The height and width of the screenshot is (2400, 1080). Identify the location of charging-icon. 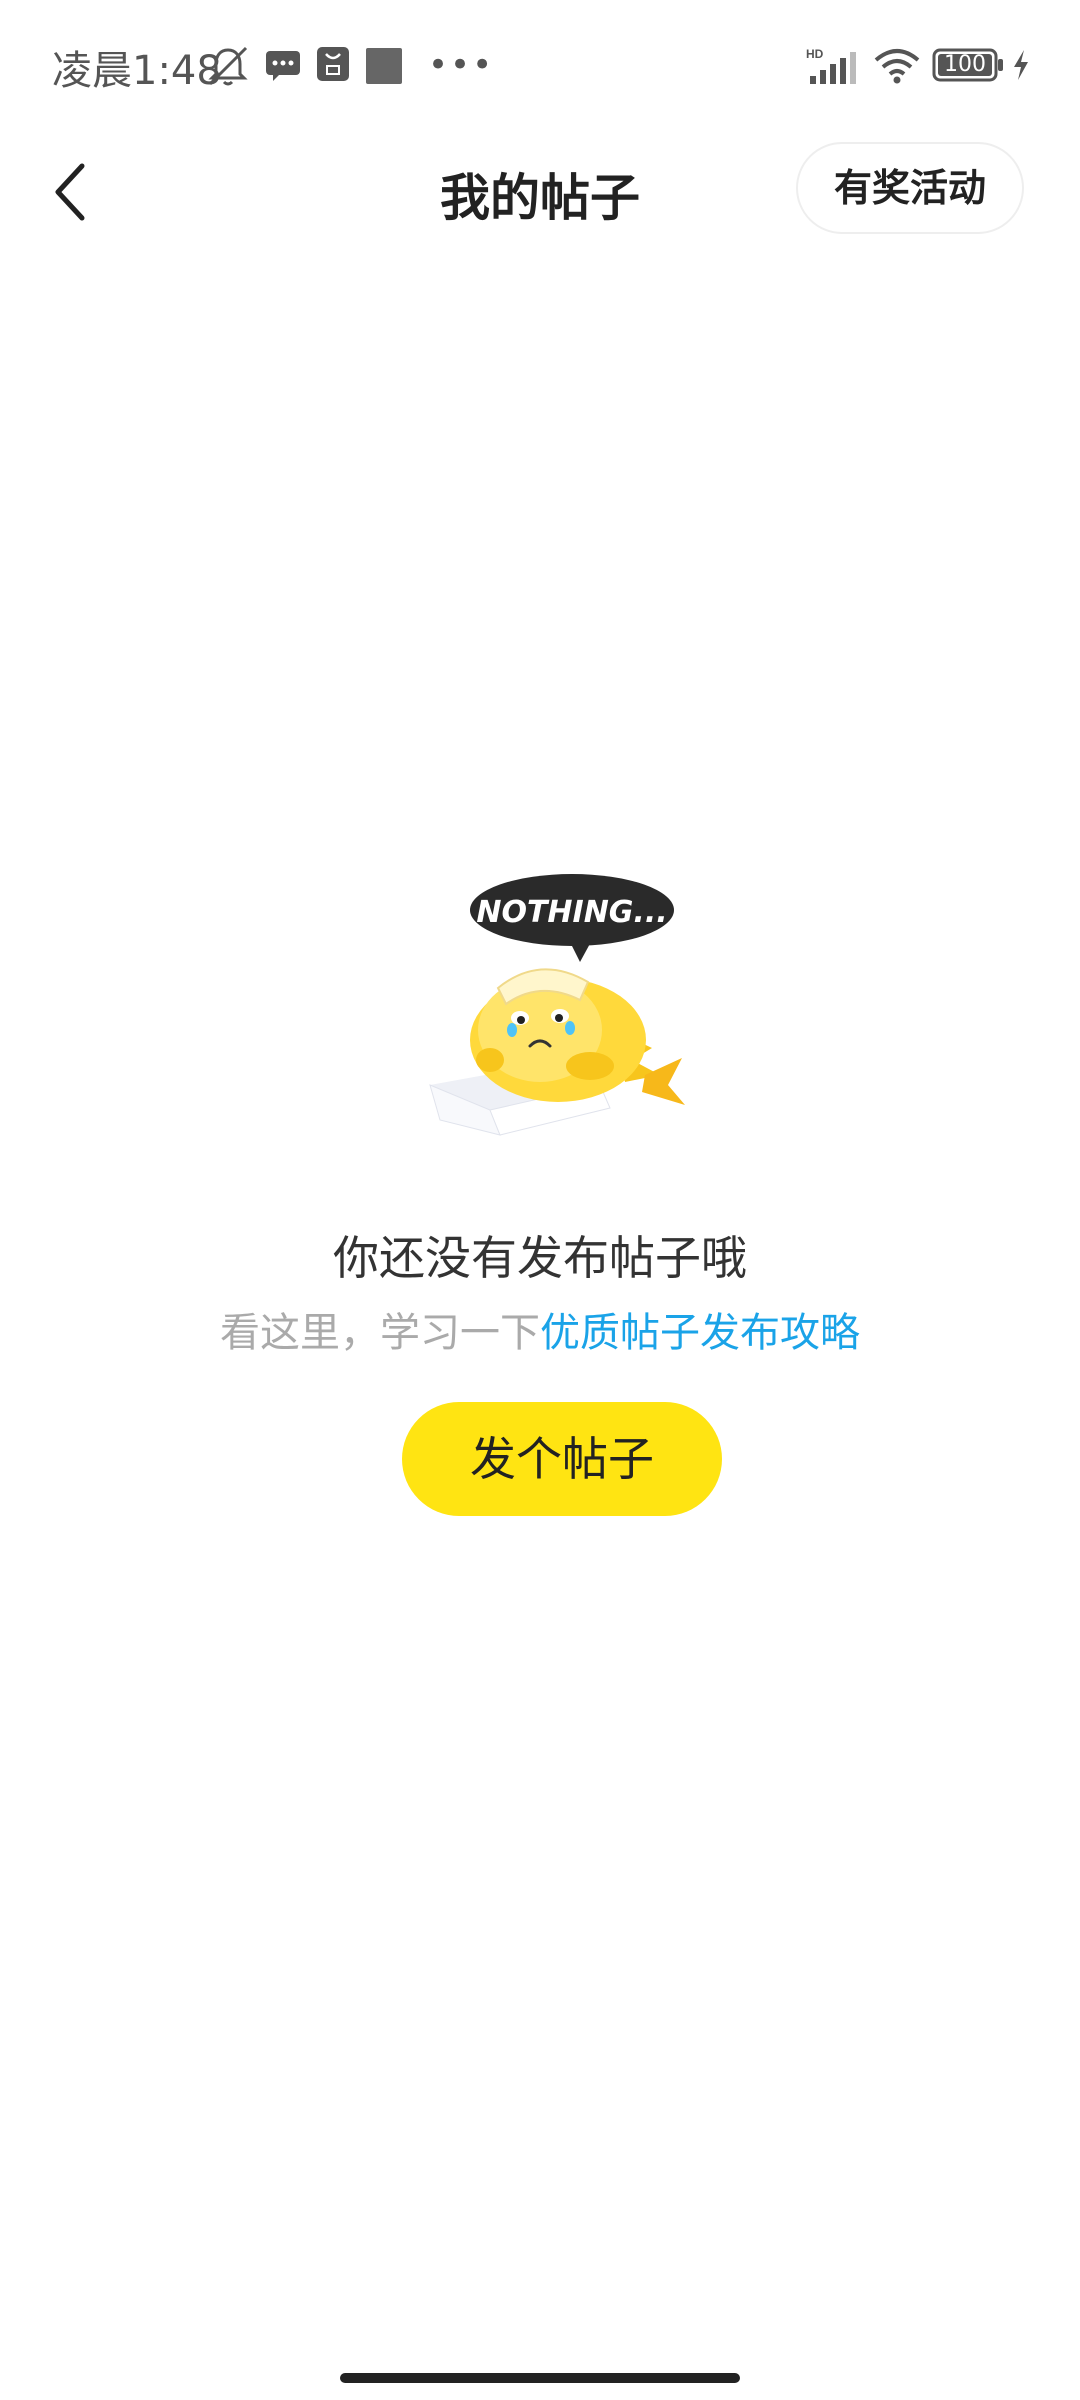
(1021, 65).